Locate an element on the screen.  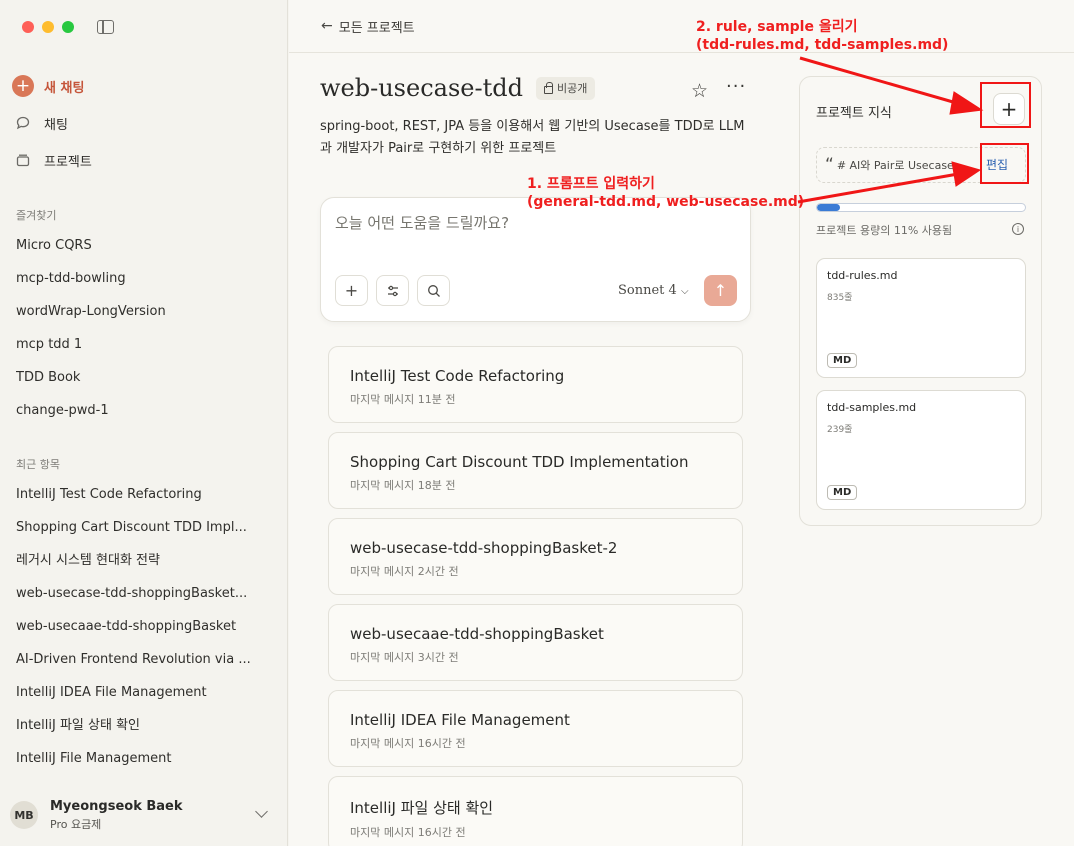
research-button is located at coordinates (433, 290).